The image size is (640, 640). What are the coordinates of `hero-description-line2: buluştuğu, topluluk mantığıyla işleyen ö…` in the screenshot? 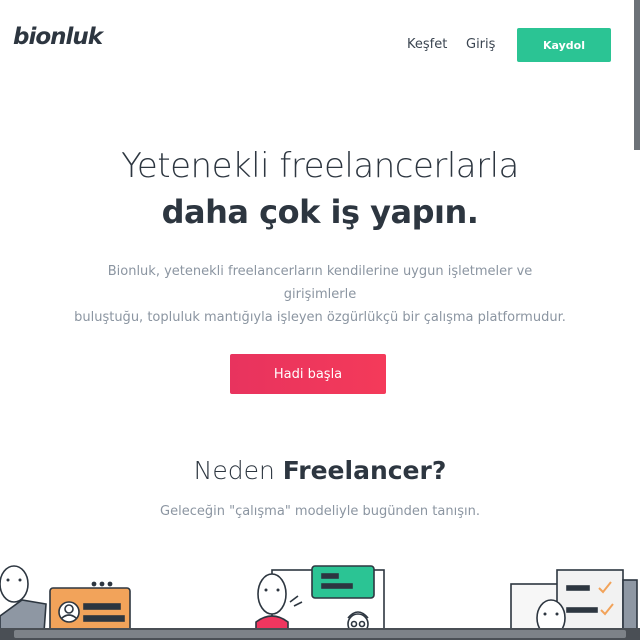 It's located at (320, 317).